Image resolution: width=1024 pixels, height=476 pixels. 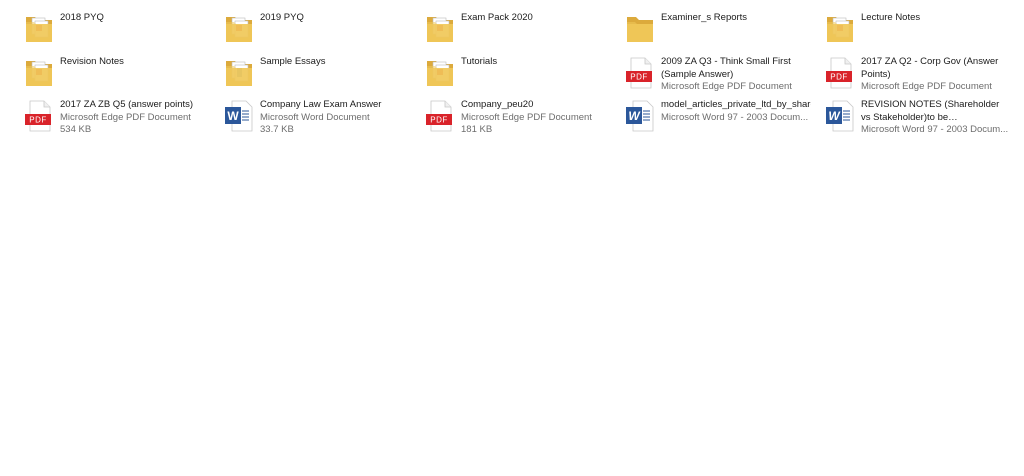 I want to click on file-name: Company_peu20, so click(x=497, y=104).